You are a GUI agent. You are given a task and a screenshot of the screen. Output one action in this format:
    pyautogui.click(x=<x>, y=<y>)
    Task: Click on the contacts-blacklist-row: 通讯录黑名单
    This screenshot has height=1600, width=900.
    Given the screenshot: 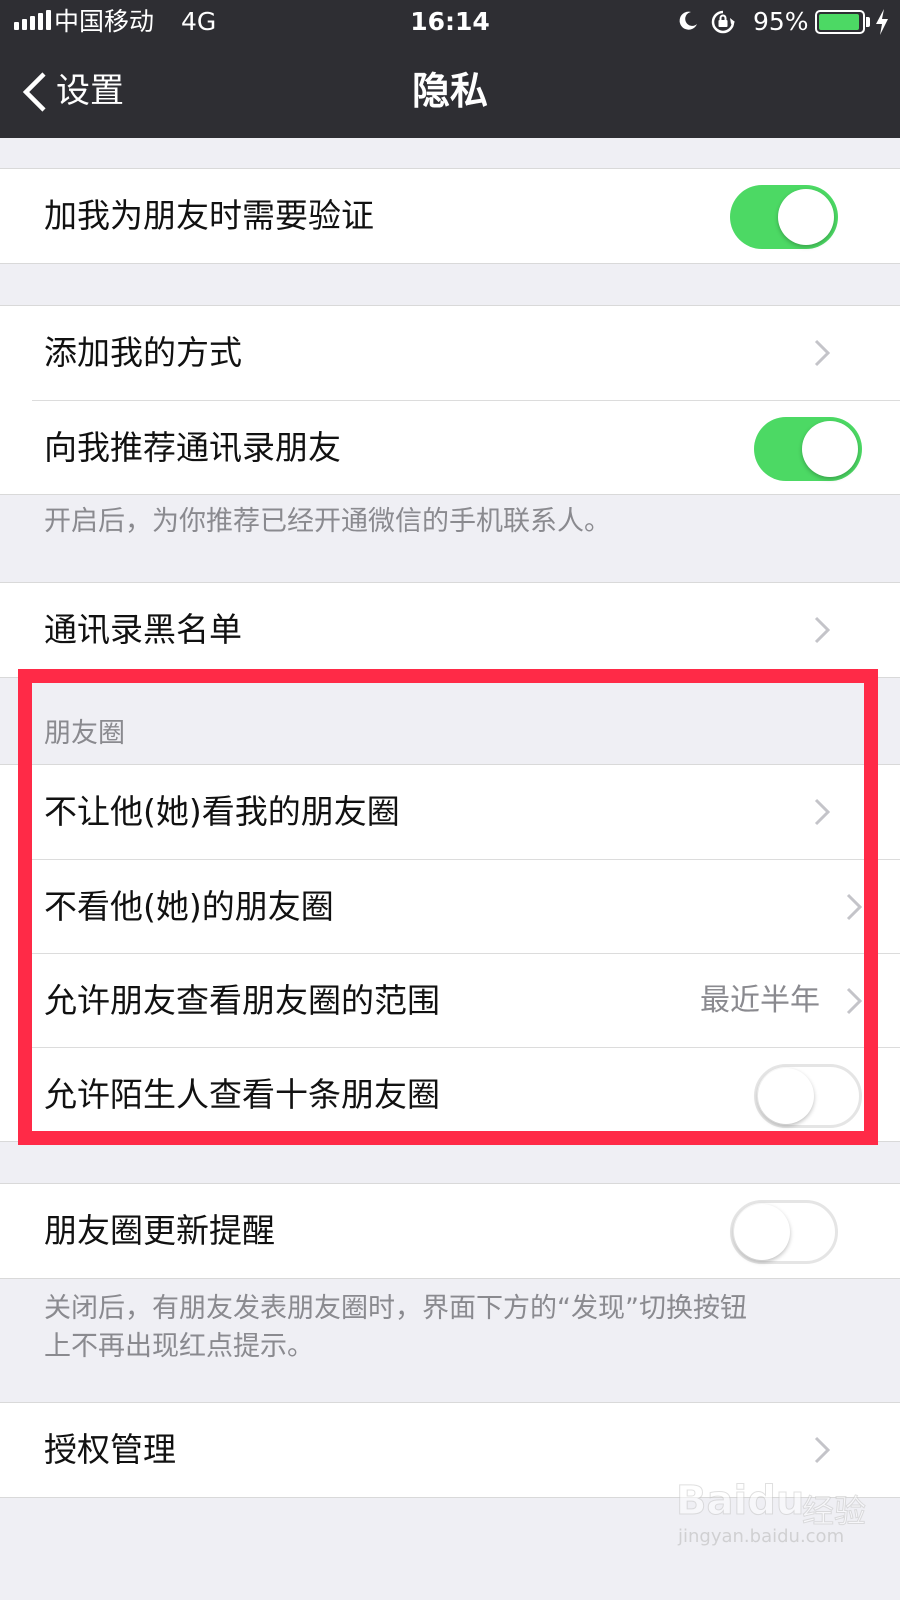 What is the action you would take?
    pyautogui.click(x=450, y=630)
    